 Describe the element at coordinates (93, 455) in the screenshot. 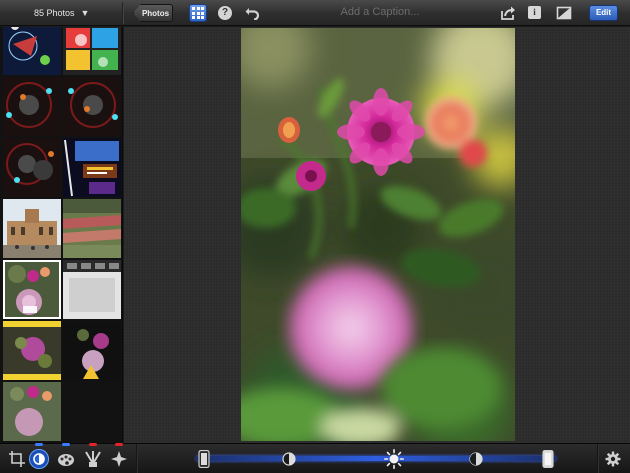

I see `brushes-icon` at that location.